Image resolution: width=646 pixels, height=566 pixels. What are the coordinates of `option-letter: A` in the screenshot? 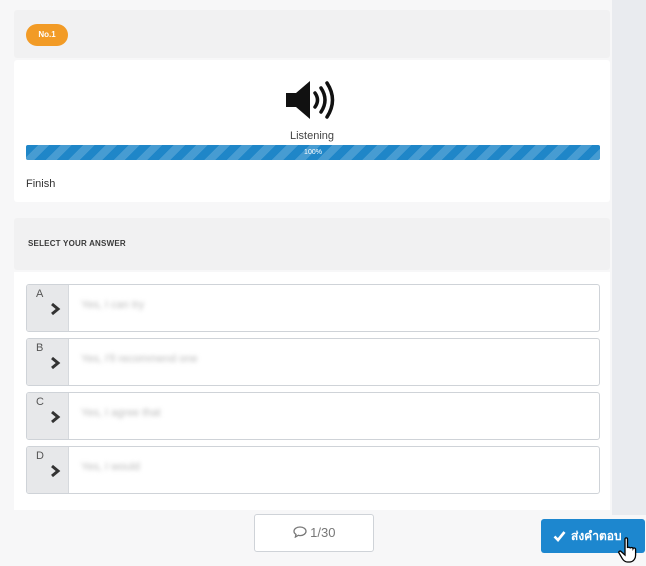 It's located at (40, 294).